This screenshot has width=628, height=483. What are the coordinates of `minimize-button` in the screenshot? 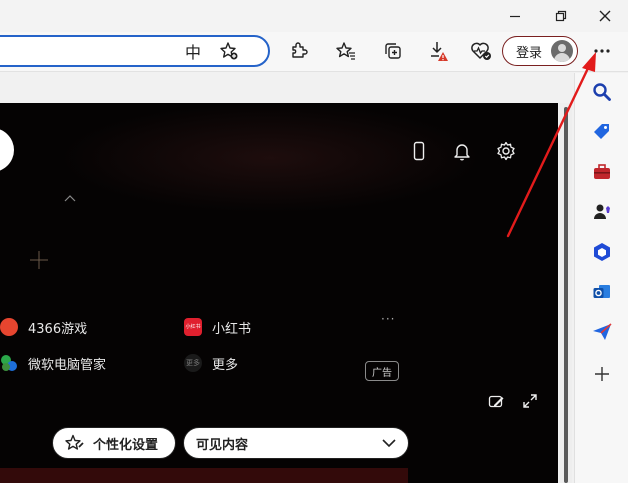 It's located at (515, 16).